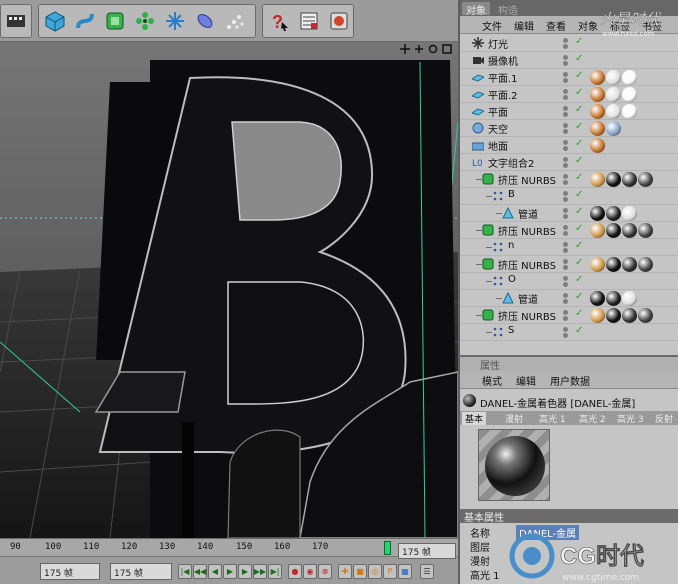 Image resolution: width=678 pixels, height=584 pixels. Describe the element at coordinates (200, 571) in the screenshot. I see `prev-key-button: ◀◀` at that location.